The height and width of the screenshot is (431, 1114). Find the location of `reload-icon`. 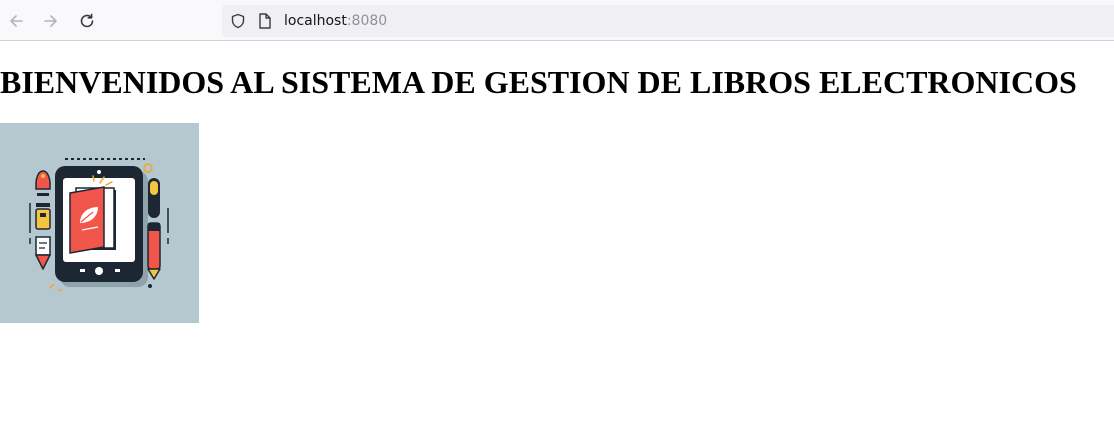

reload-icon is located at coordinates (87, 20).